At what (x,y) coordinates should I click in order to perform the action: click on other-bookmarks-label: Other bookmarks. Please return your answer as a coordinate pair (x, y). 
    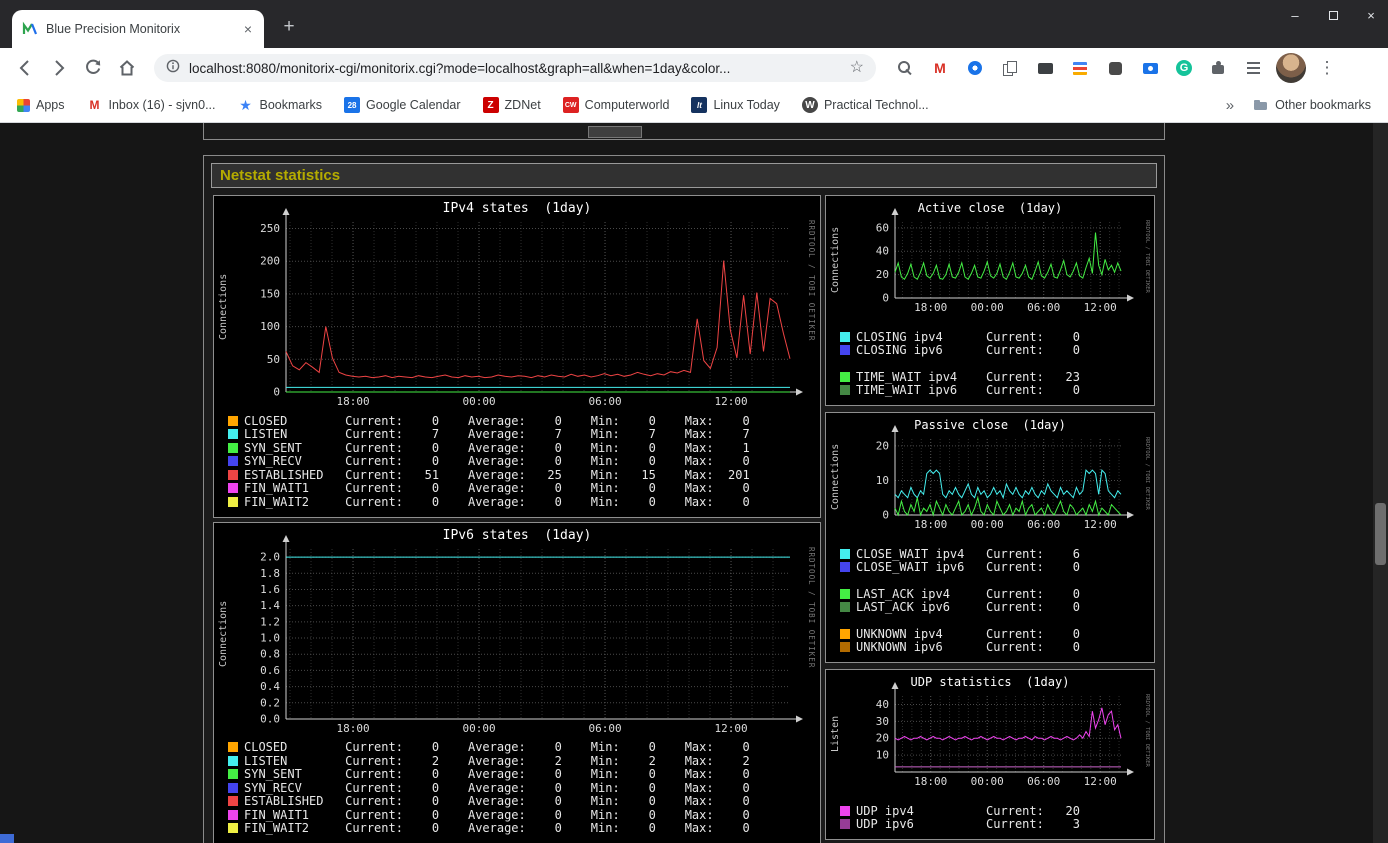
    Looking at the image, I should click on (1323, 105).